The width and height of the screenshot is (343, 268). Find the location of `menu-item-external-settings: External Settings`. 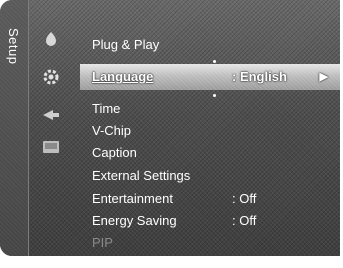

menu-item-external-settings: External Settings is located at coordinates (210, 176).